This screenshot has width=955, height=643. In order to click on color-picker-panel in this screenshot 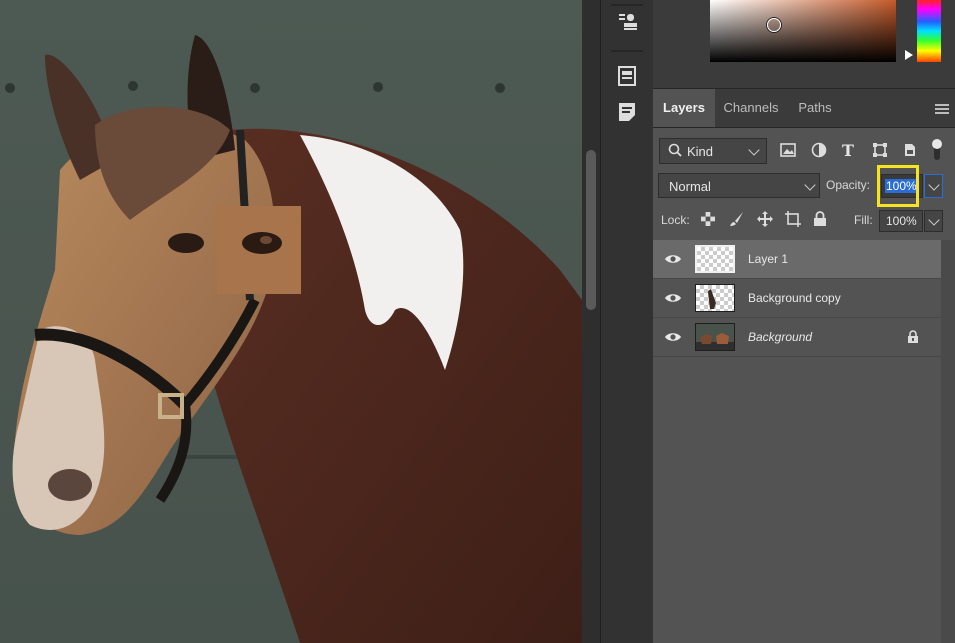, I will do `click(804, 44)`.